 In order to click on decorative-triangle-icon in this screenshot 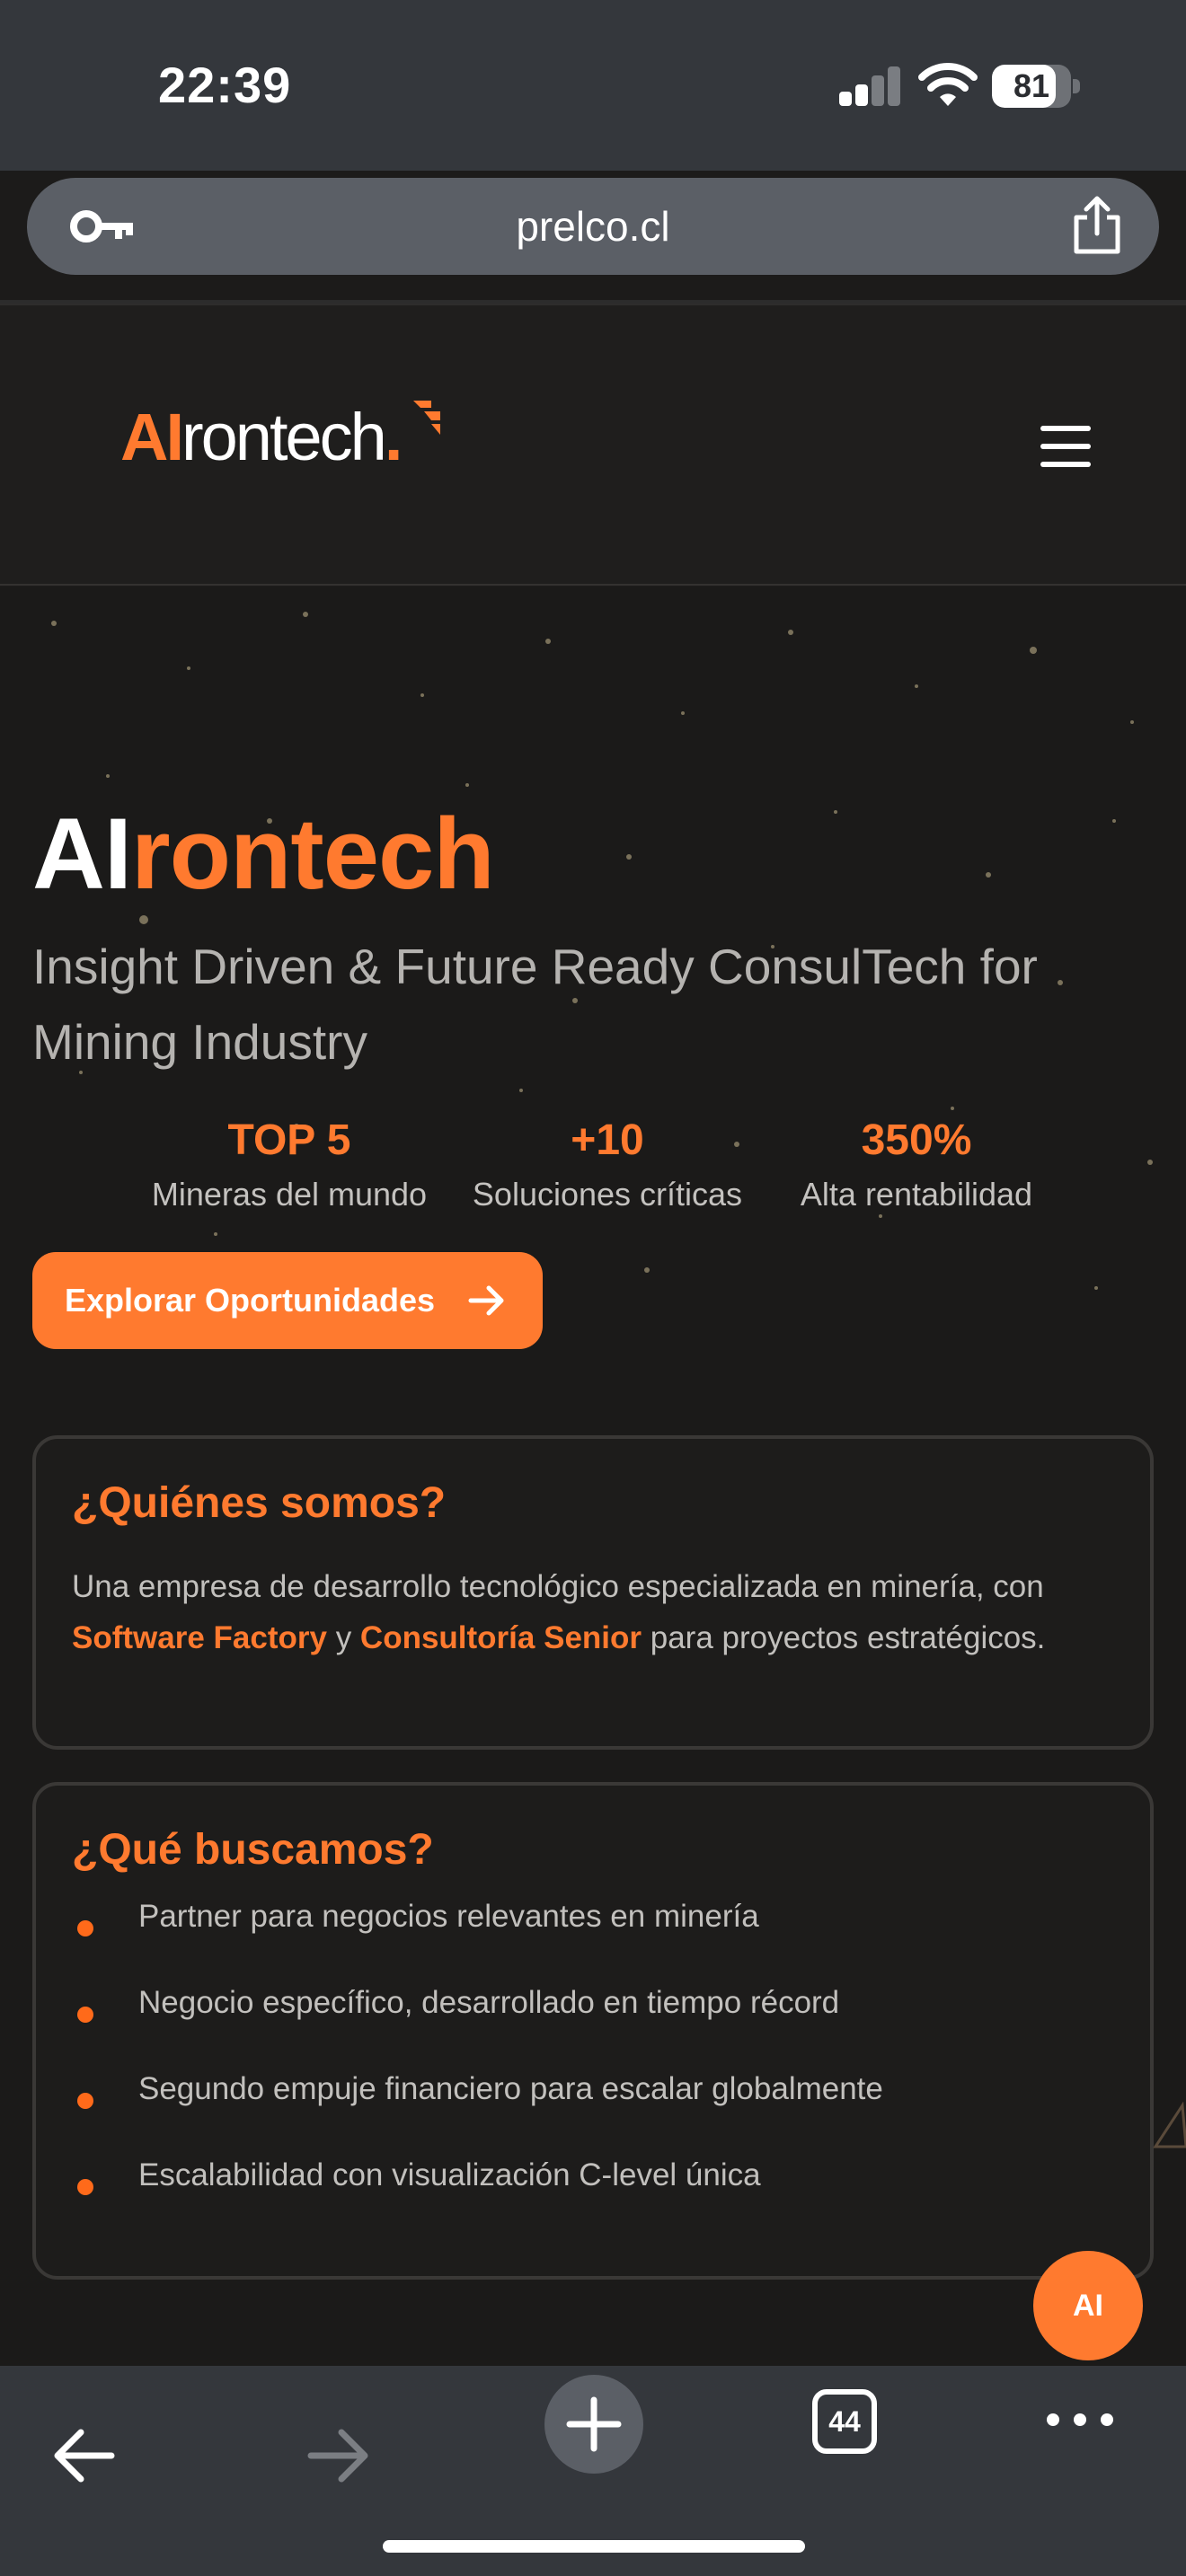, I will do `click(1169, 2125)`.